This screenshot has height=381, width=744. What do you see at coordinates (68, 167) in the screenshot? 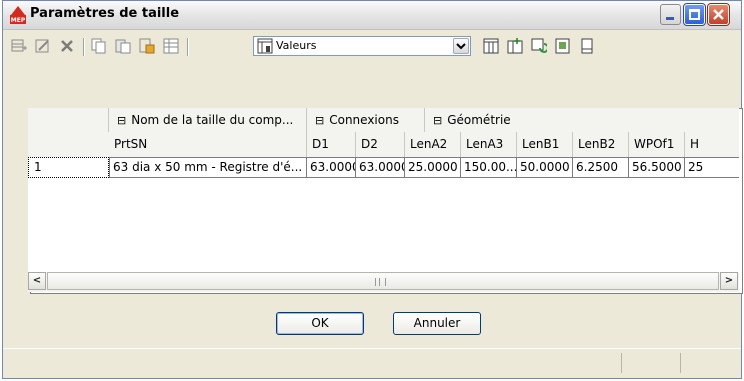
I see `row-index: 1` at bounding box center [68, 167].